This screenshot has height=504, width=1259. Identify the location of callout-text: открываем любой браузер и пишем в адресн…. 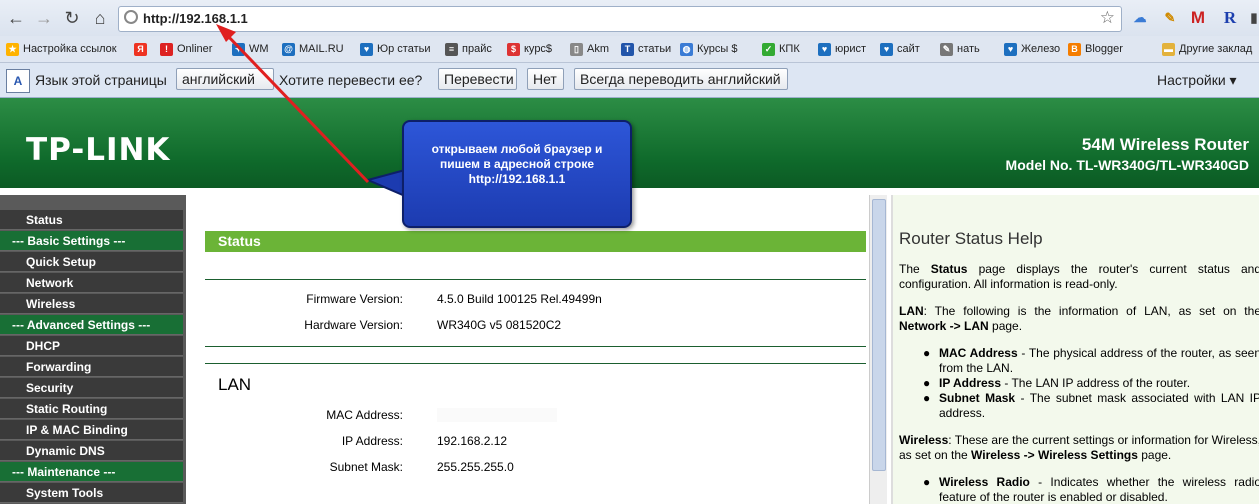
(517, 164).